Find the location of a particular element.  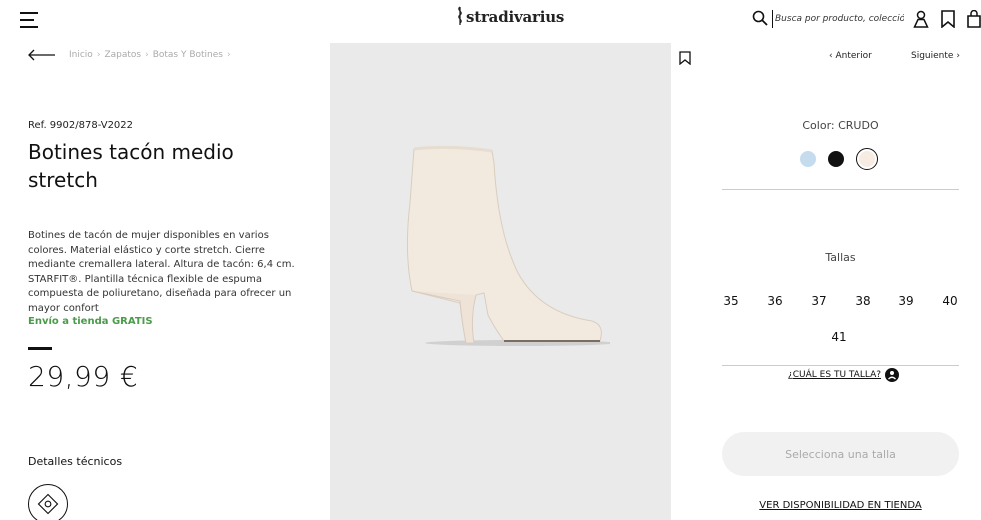

breadcrumb-item: Botas Y Botines is located at coordinates (188, 55).